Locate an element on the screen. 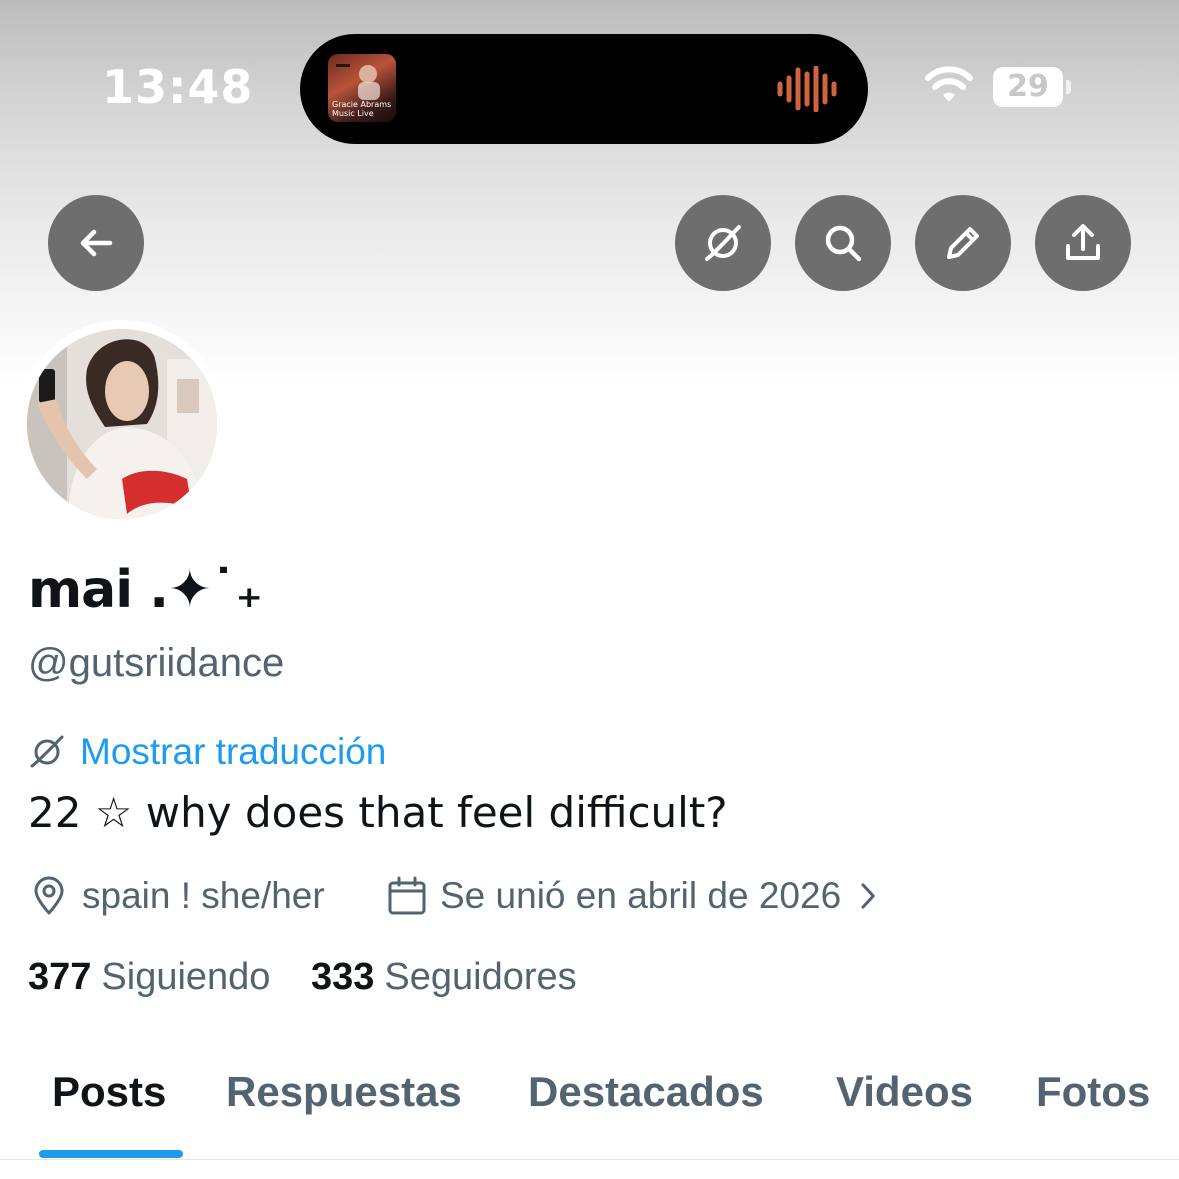 Image resolution: width=1179 pixels, height=1179 pixels. search-button is located at coordinates (843, 243).